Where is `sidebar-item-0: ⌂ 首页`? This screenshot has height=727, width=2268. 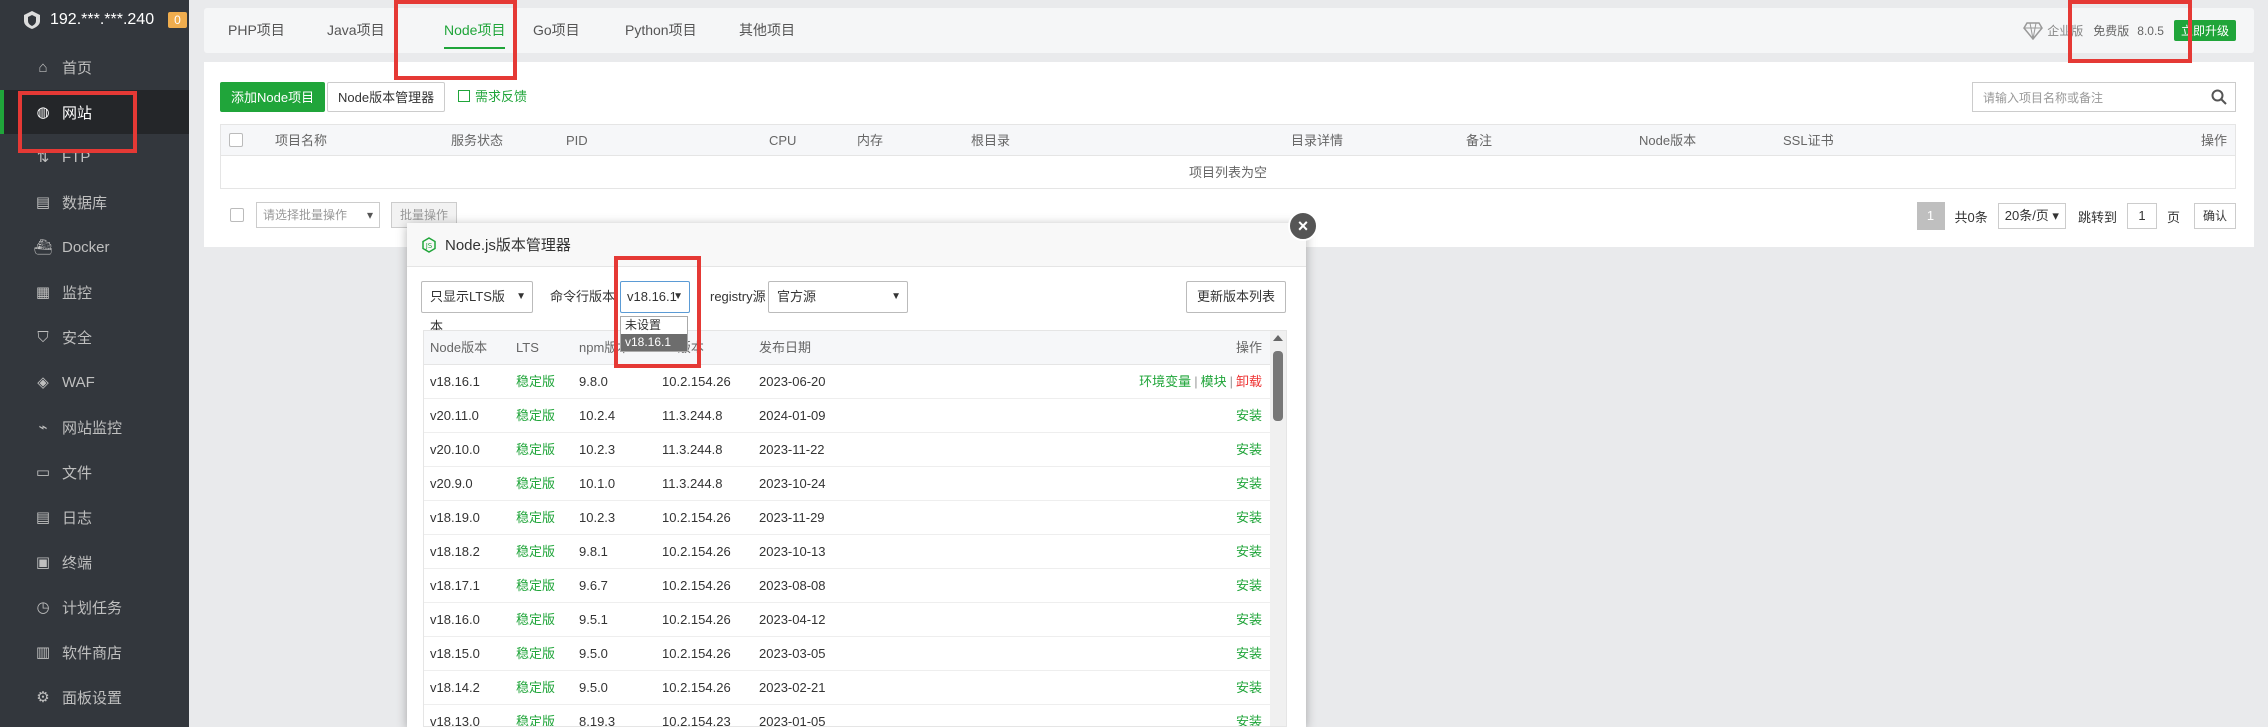
sidebar-item-0: ⌂ 首页 is located at coordinates (94, 67).